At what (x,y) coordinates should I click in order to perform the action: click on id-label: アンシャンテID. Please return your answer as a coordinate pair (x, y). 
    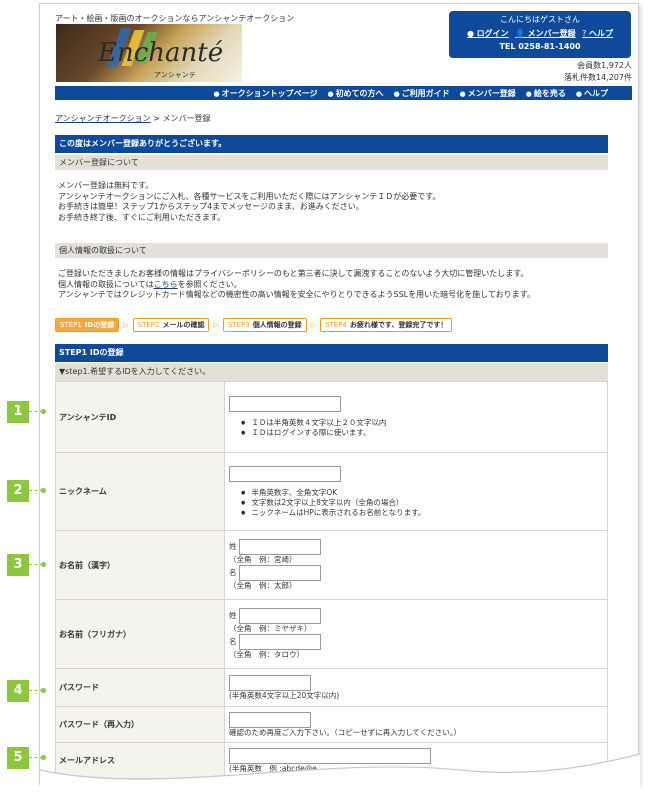
    Looking at the image, I should click on (140, 417).